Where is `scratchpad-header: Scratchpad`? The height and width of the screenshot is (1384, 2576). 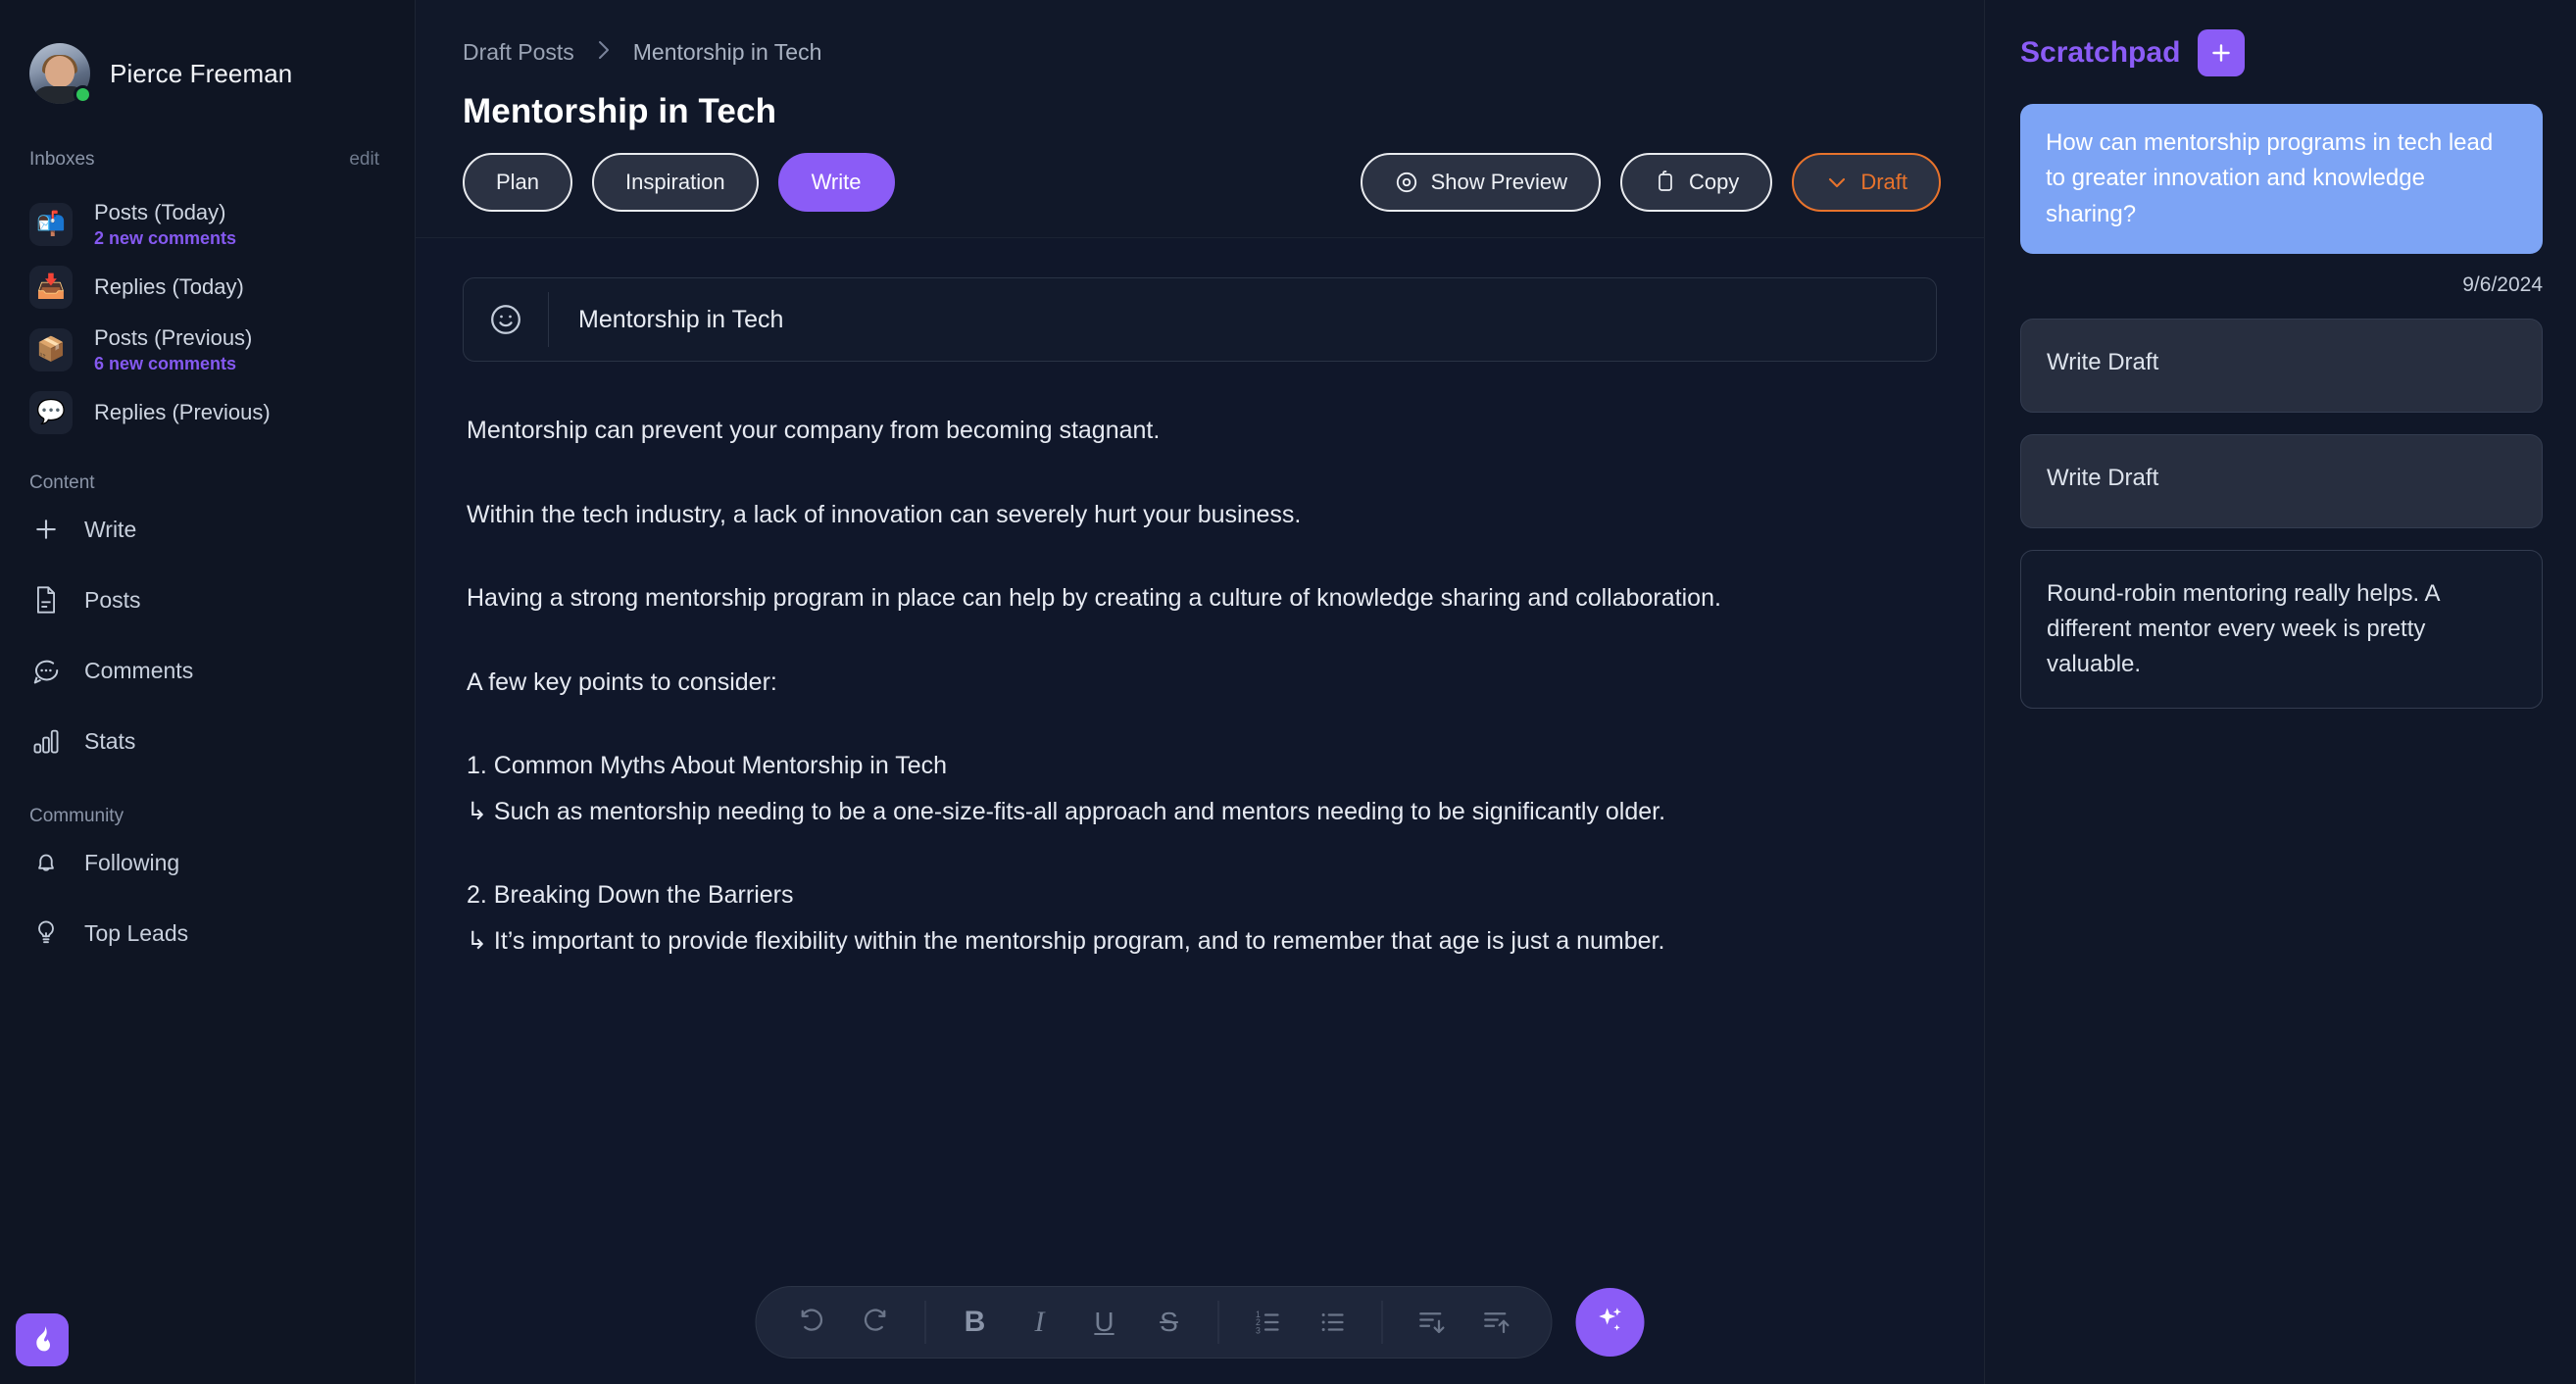 scratchpad-header: Scratchpad is located at coordinates (2281, 52).